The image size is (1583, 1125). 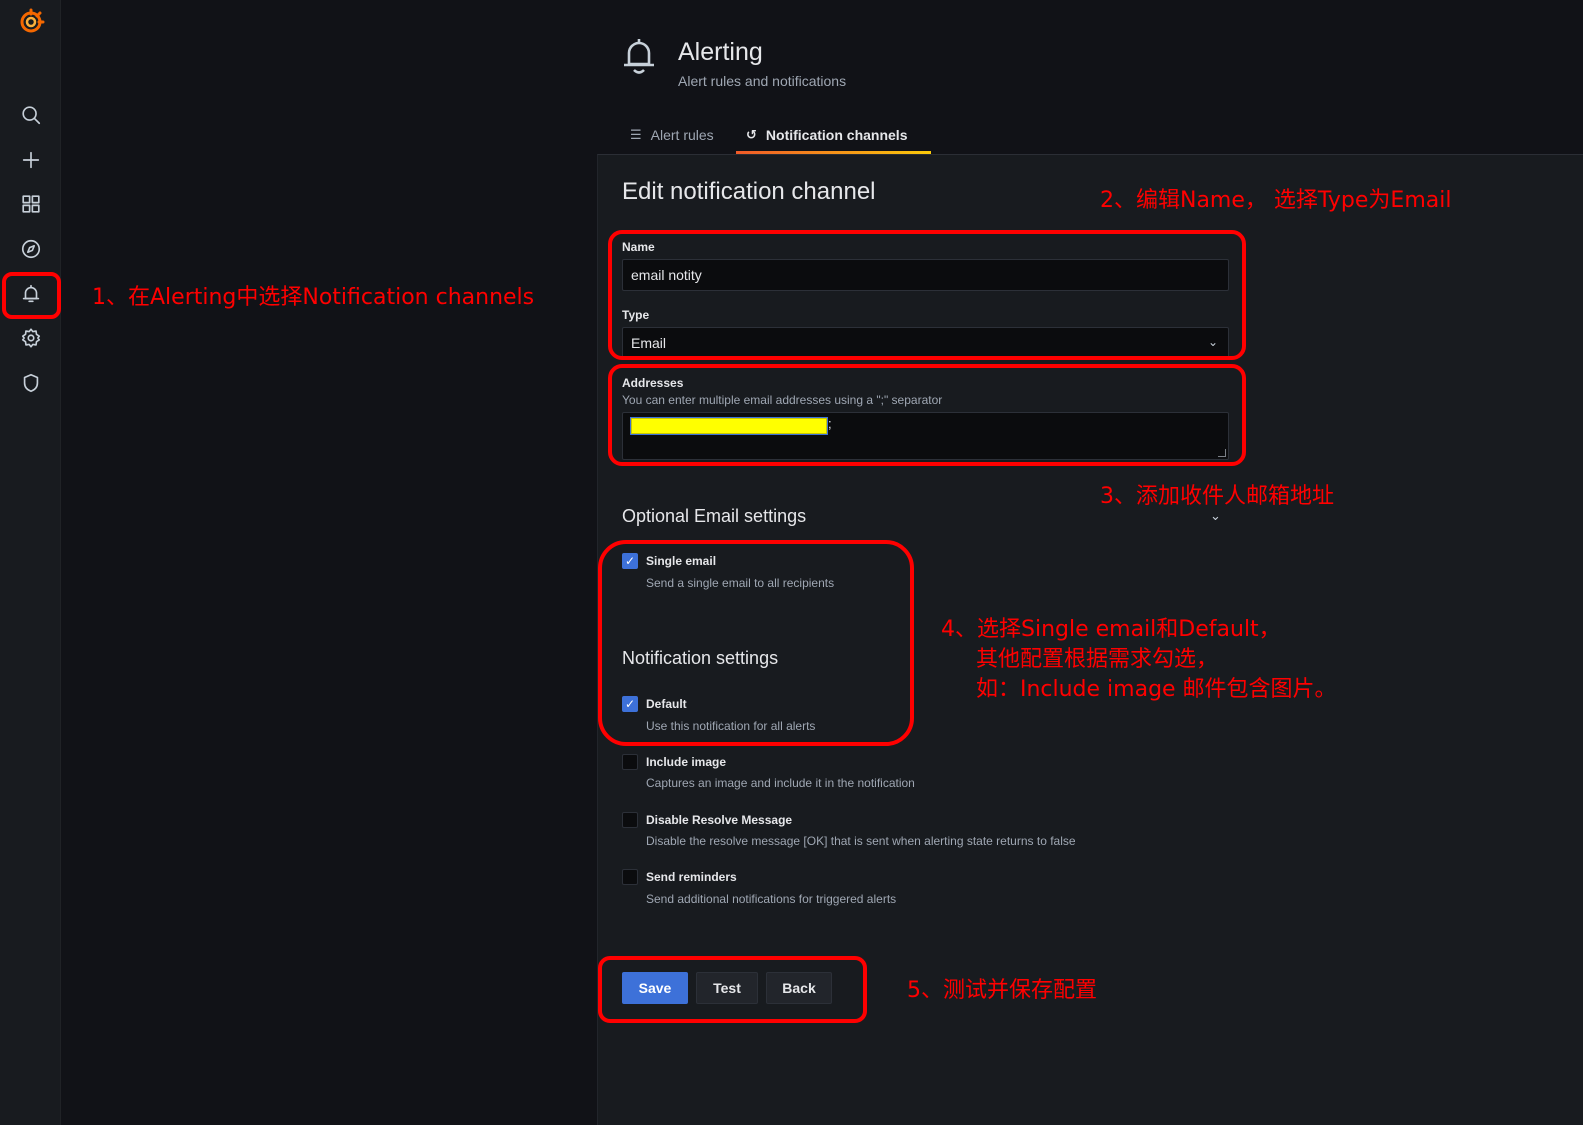 I want to click on gear-icon, so click(x=30, y=338).